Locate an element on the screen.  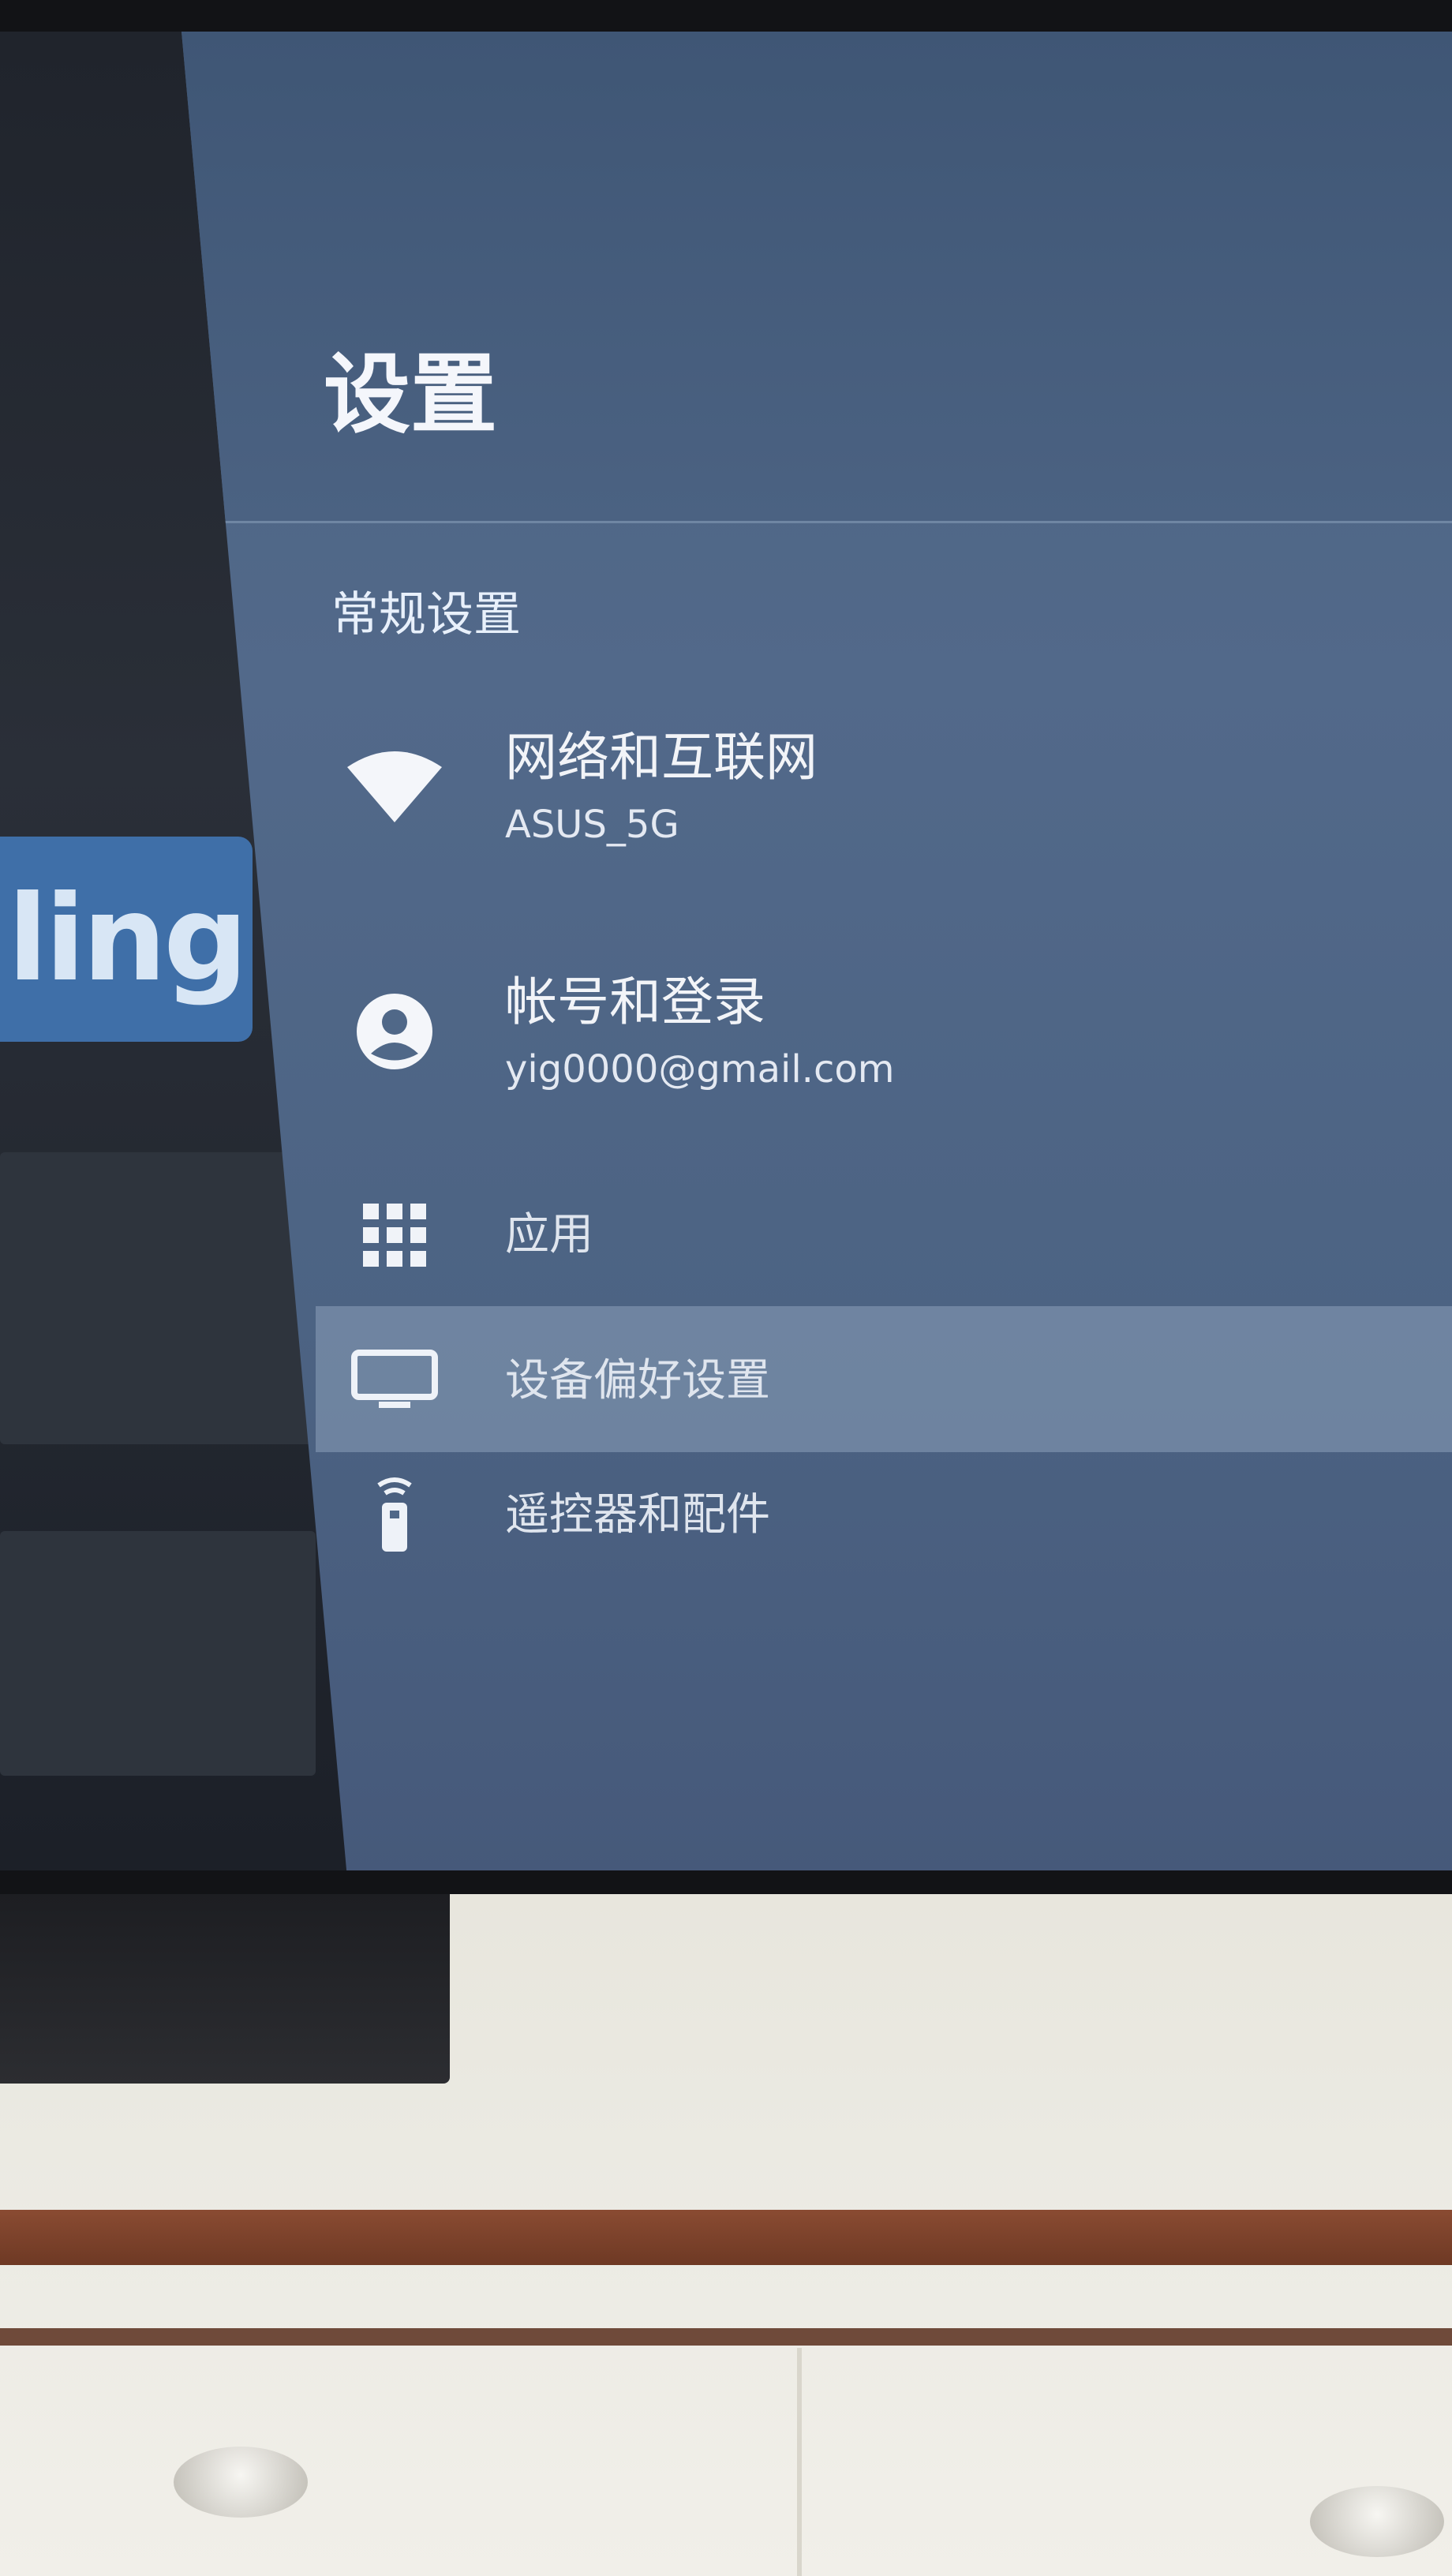
background-app-logo: ling is located at coordinates (126, 939).